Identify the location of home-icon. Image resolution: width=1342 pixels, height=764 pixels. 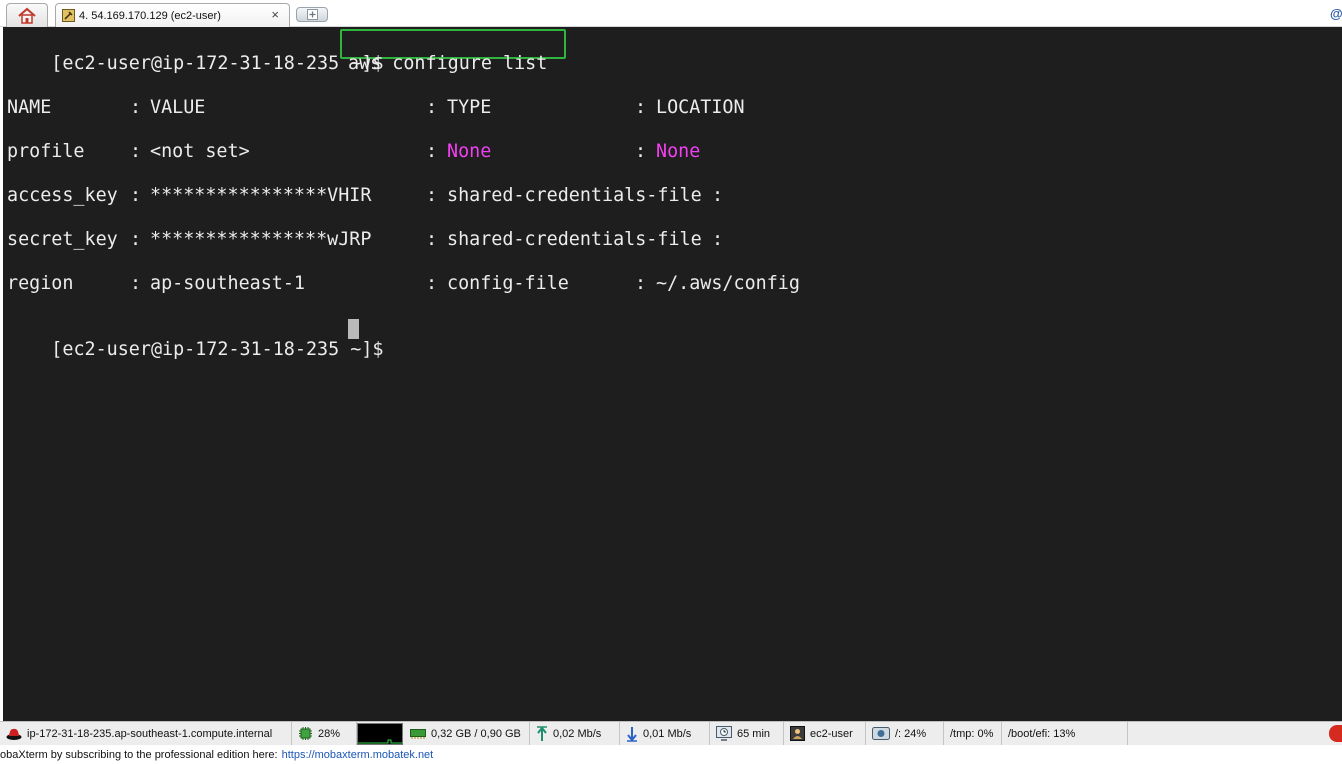
(27, 15).